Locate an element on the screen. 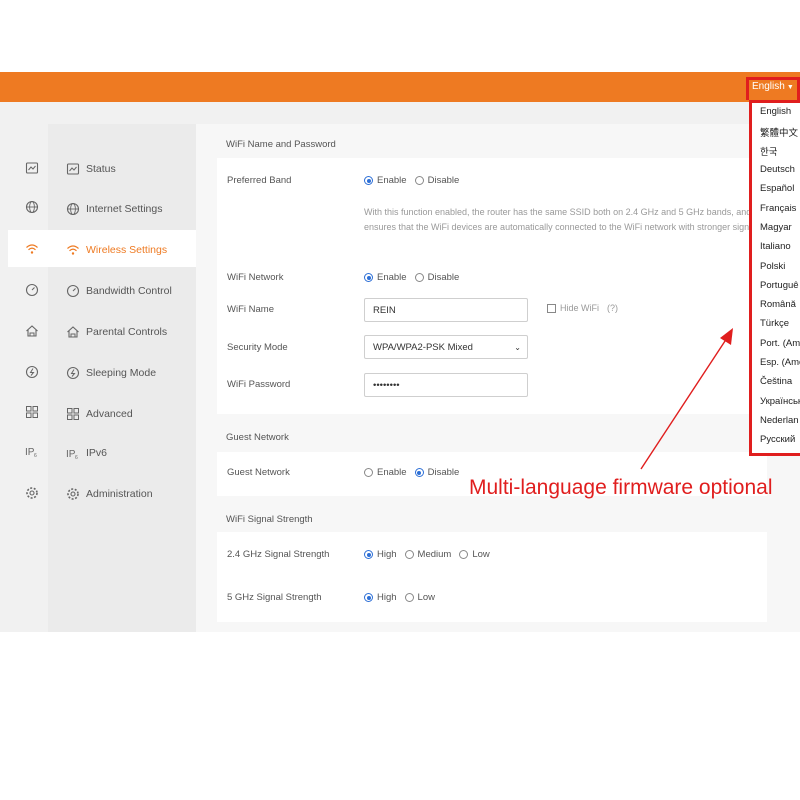 This screenshot has height=800, width=800. annotation-arrow is located at coordinates (686, 399).